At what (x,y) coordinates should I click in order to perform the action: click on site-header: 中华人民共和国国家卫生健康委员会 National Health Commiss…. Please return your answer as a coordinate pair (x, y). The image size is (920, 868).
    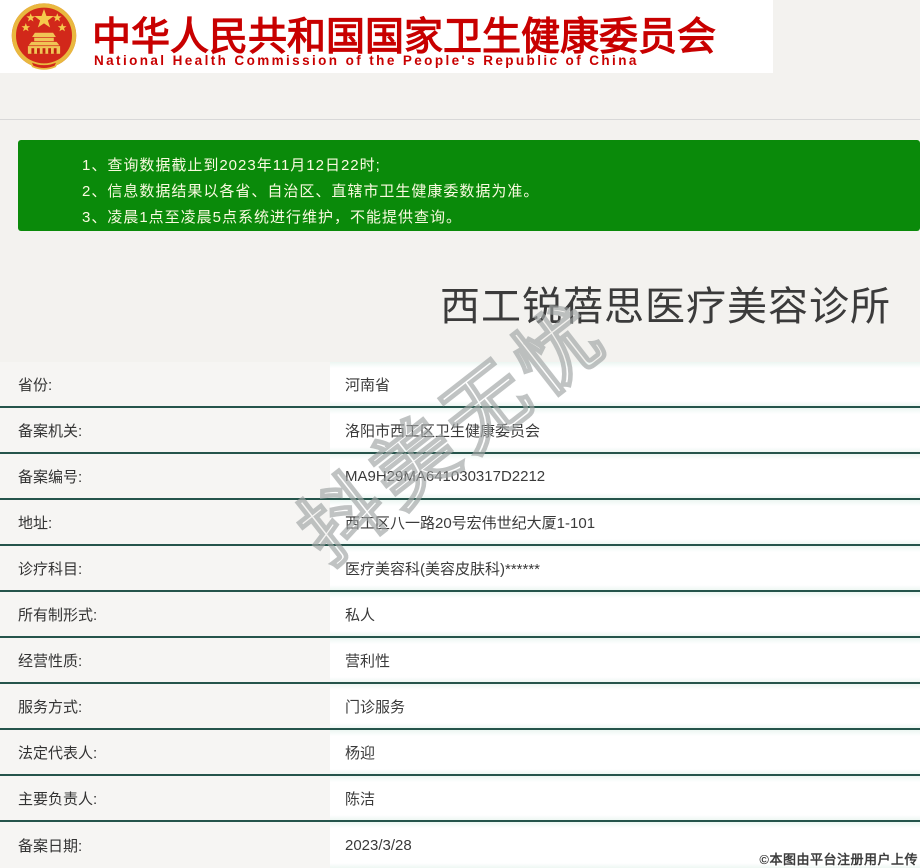
    Looking at the image, I should click on (386, 36).